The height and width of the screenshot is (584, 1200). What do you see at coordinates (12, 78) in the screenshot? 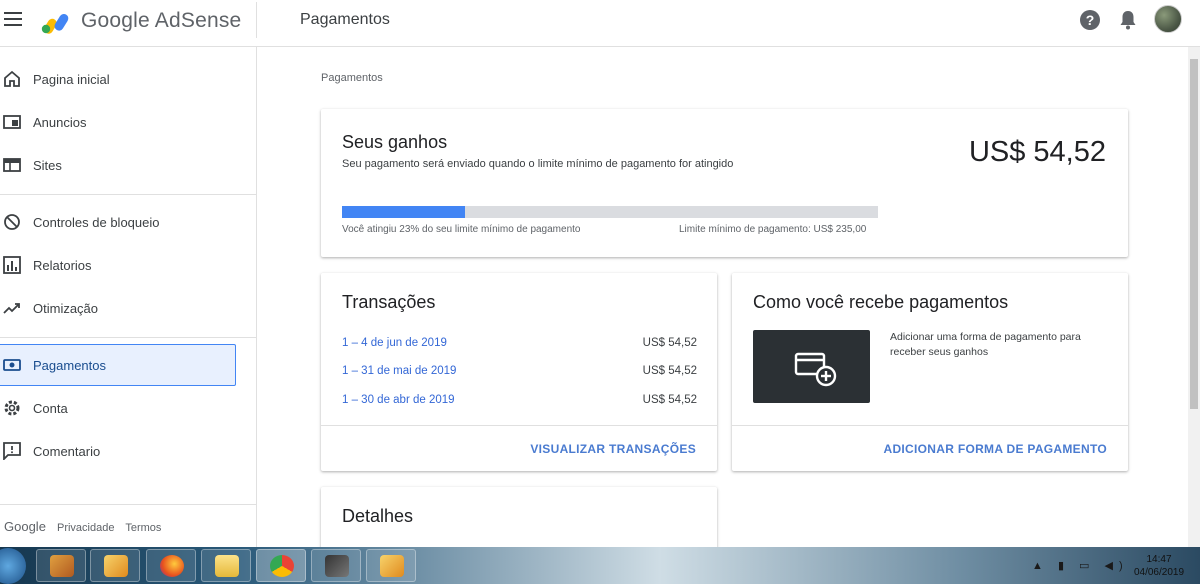
I see `home-icon` at bounding box center [12, 78].